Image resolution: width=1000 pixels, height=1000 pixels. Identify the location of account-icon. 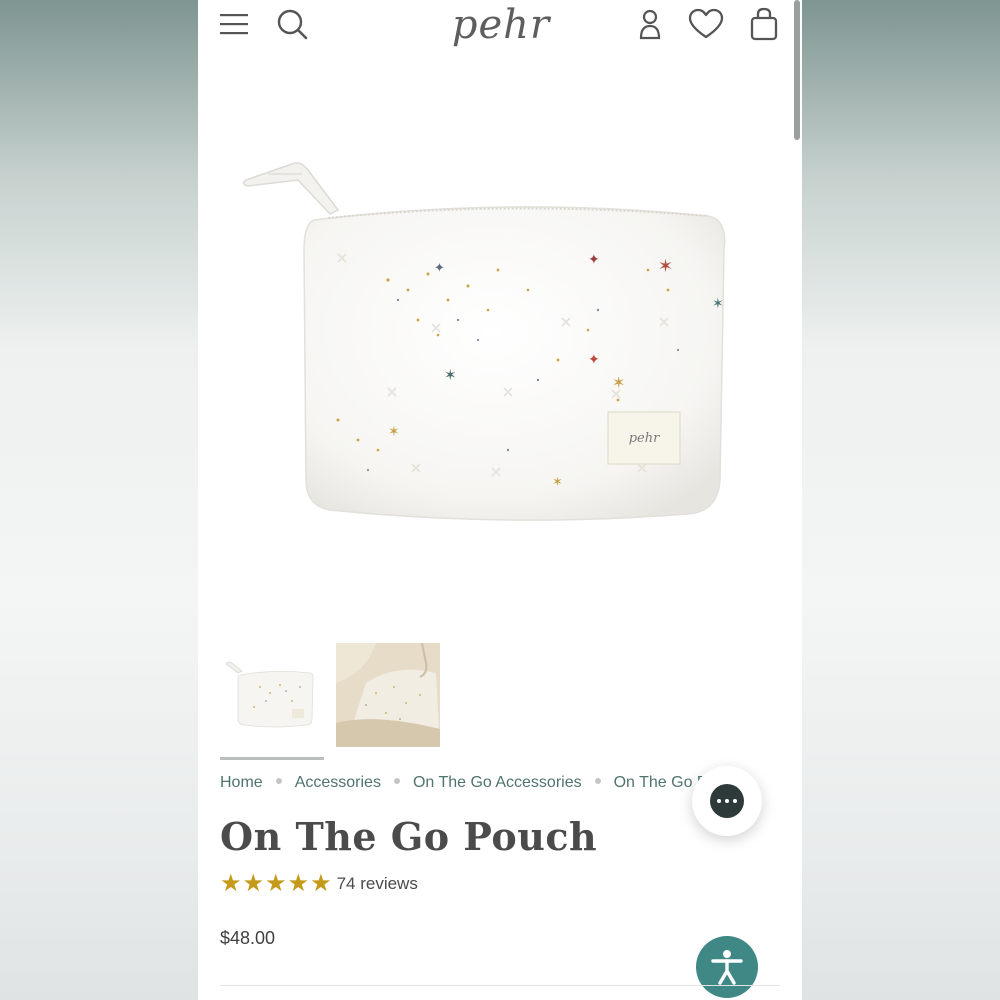
(650, 24).